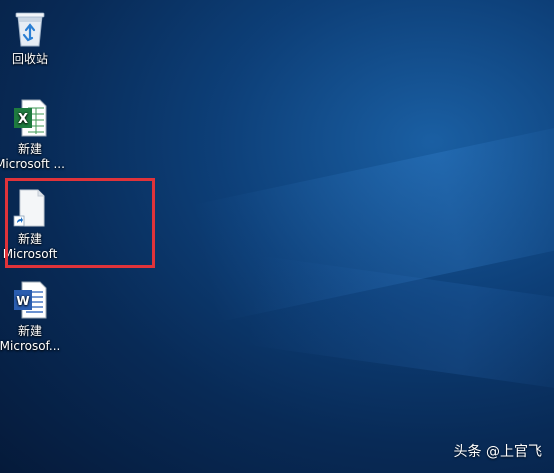 The height and width of the screenshot is (473, 554). What do you see at coordinates (80, 223) in the screenshot?
I see `highlight-box` at bounding box center [80, 223].